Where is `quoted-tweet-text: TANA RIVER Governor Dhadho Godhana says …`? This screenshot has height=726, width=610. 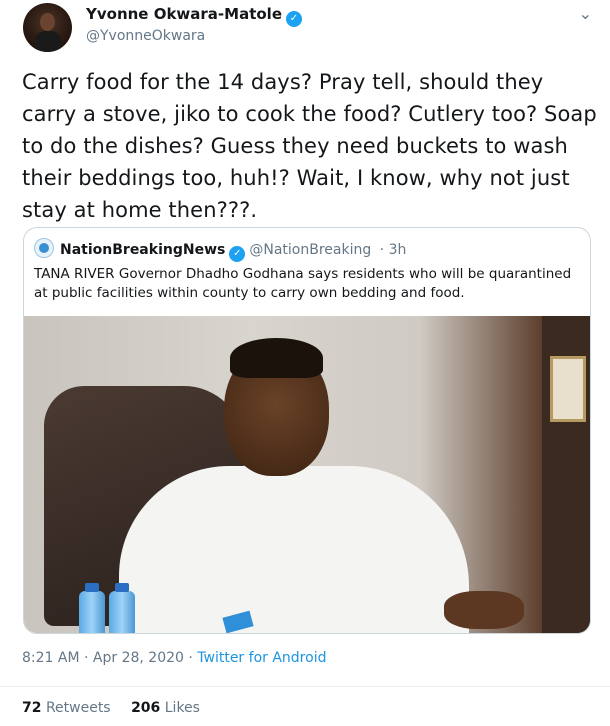
quoted-tweet-text: TANA RIVER Governor Dhadho Godhana says … is located at coordinates (303, 283).